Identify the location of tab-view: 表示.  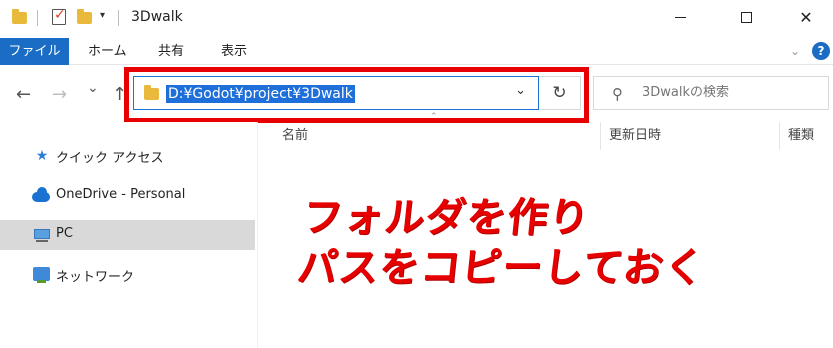
(234, 51).